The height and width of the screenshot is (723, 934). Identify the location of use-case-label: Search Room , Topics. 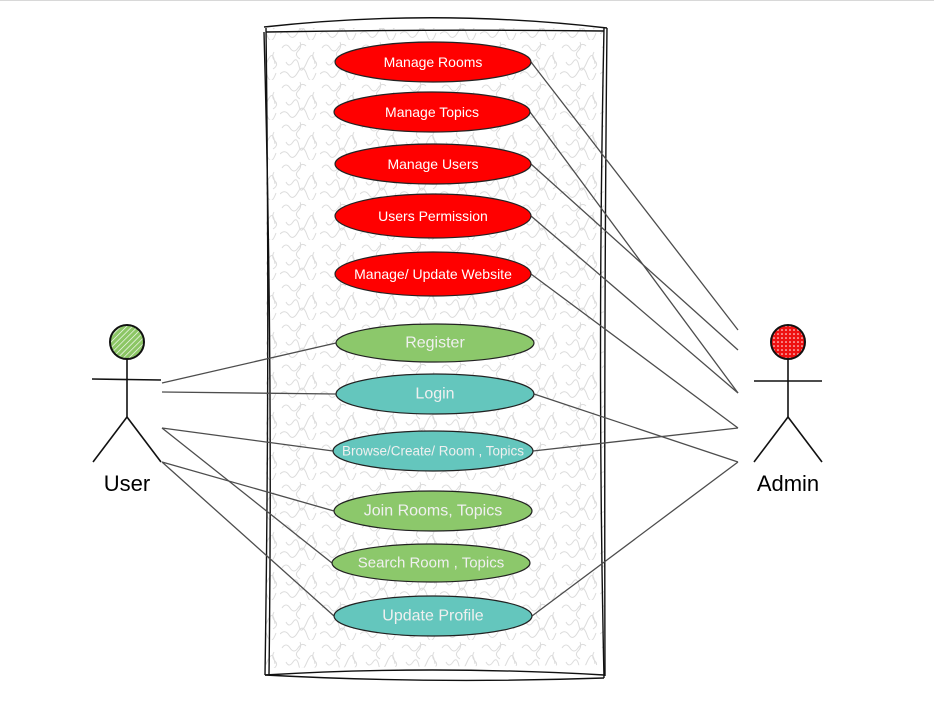
(431, 563).